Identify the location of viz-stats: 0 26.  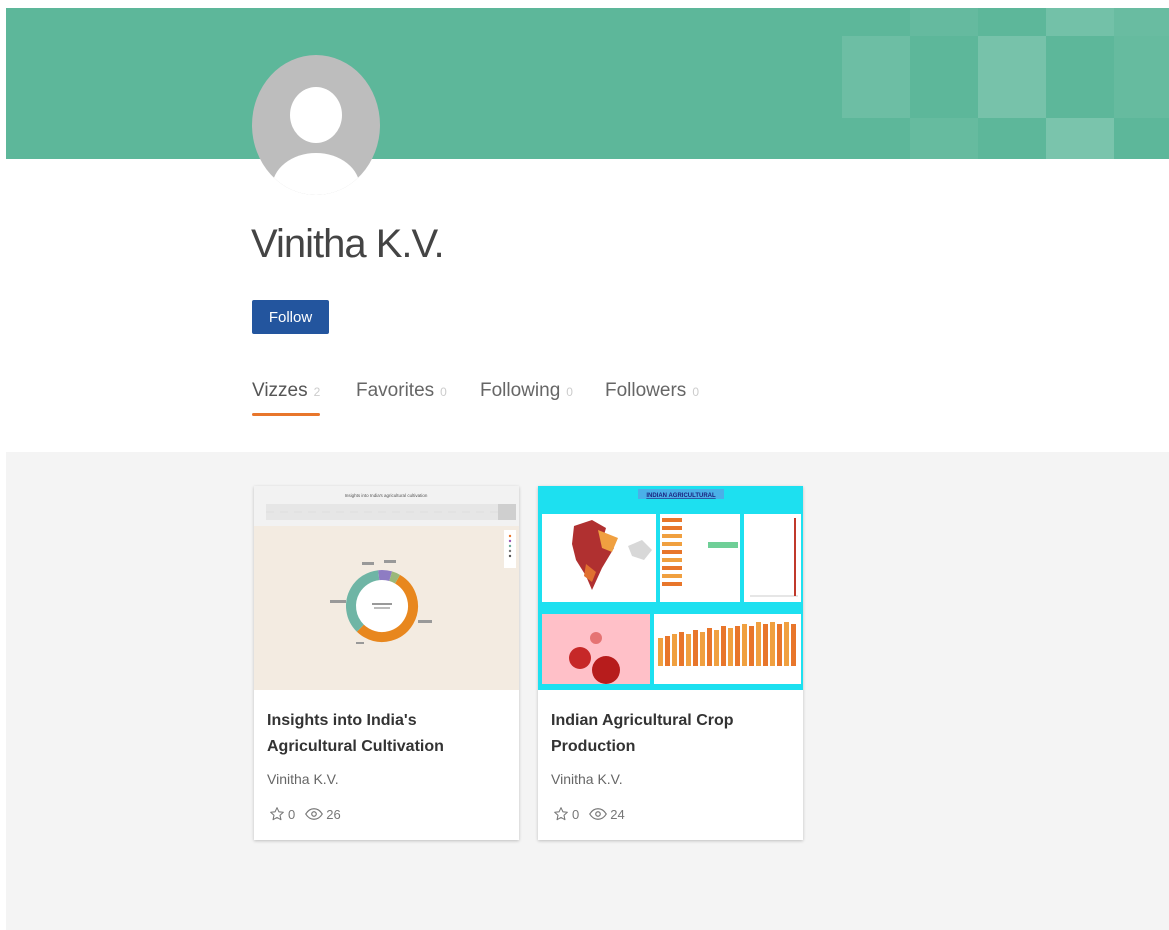
(310, 814).